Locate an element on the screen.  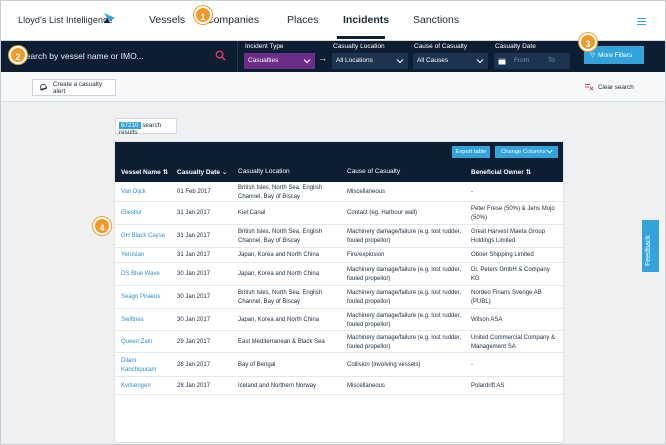
casualty-cause-cell: Fire/explosion is located at coordinates (366, 255).